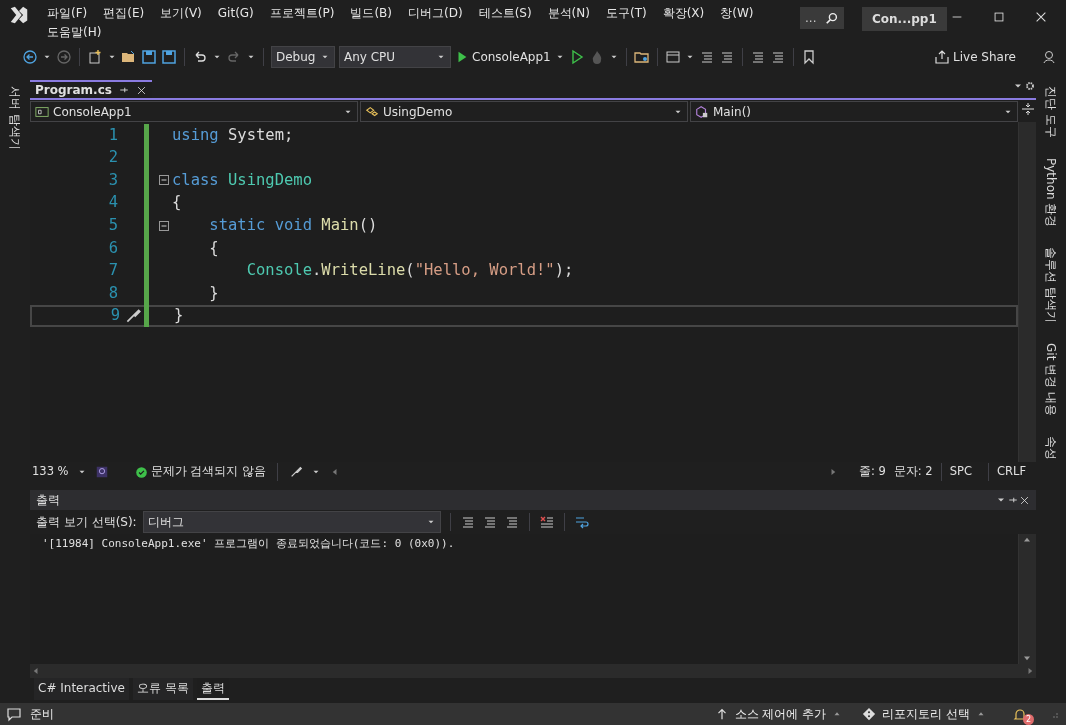  I want to click on line-number: 4, so click(113, 203).